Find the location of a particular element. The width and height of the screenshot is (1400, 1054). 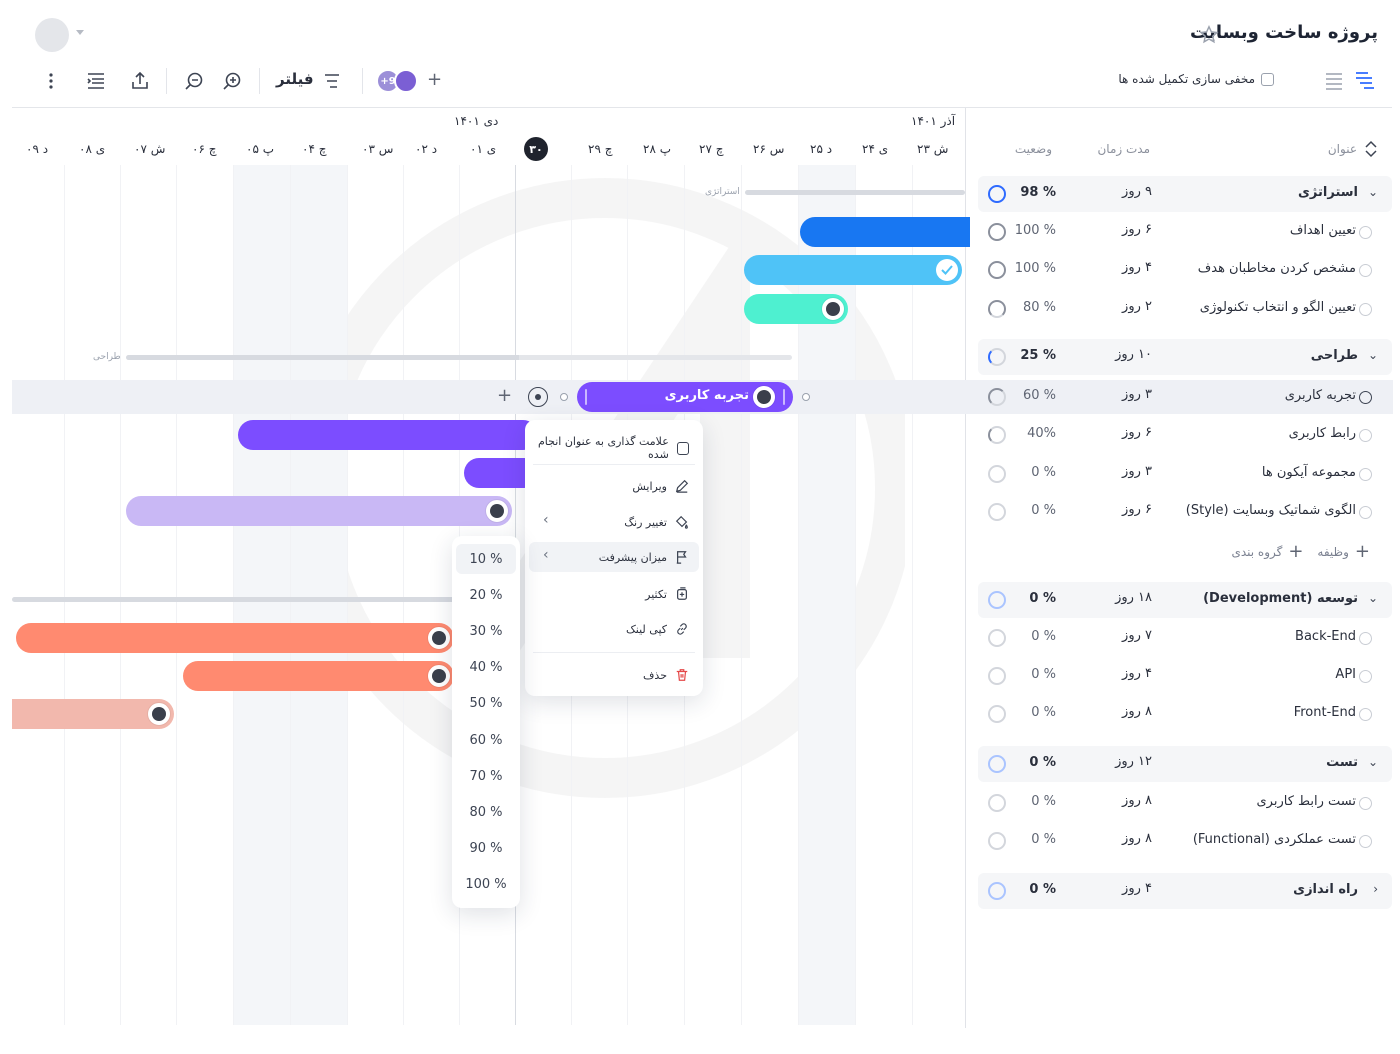

star-icon is located at coordinates (1209, 35).